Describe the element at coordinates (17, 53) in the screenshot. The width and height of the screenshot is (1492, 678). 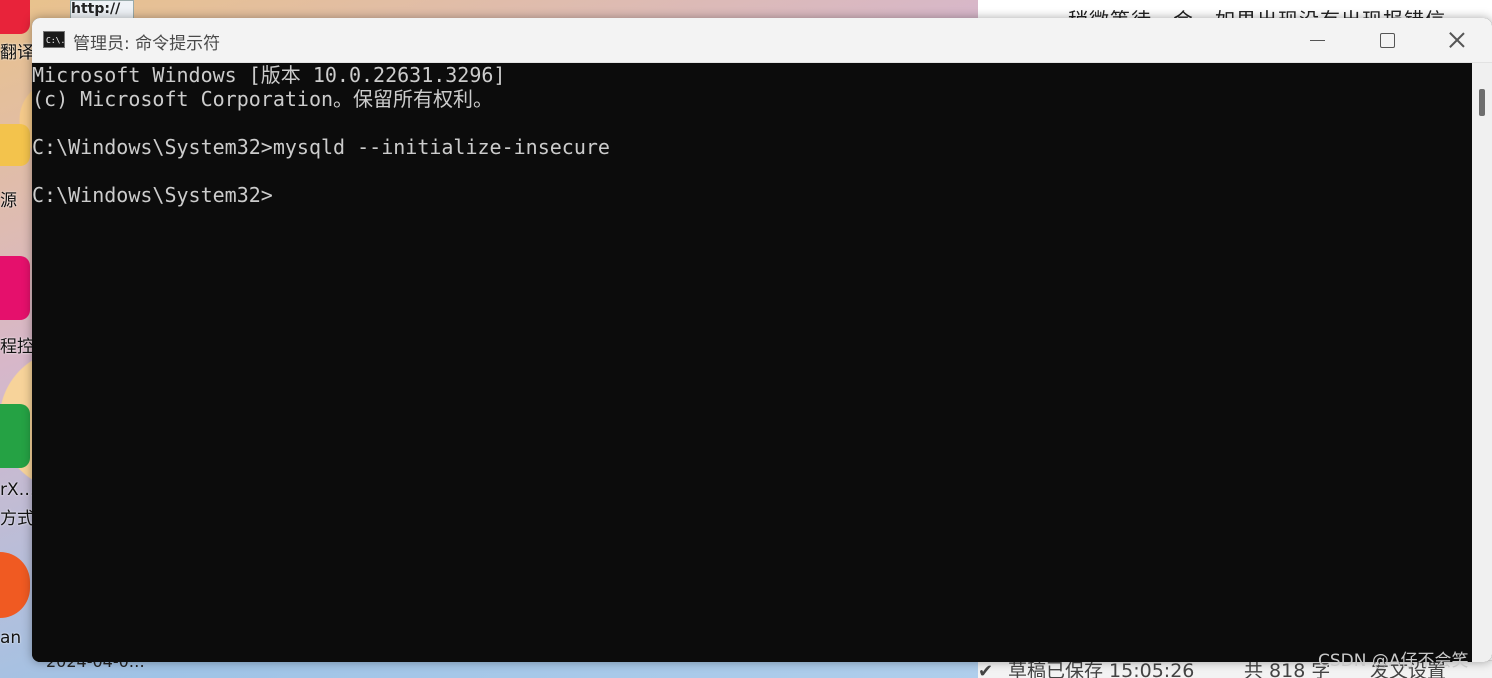
I see `desktop-label-1: 翻译` at that location.